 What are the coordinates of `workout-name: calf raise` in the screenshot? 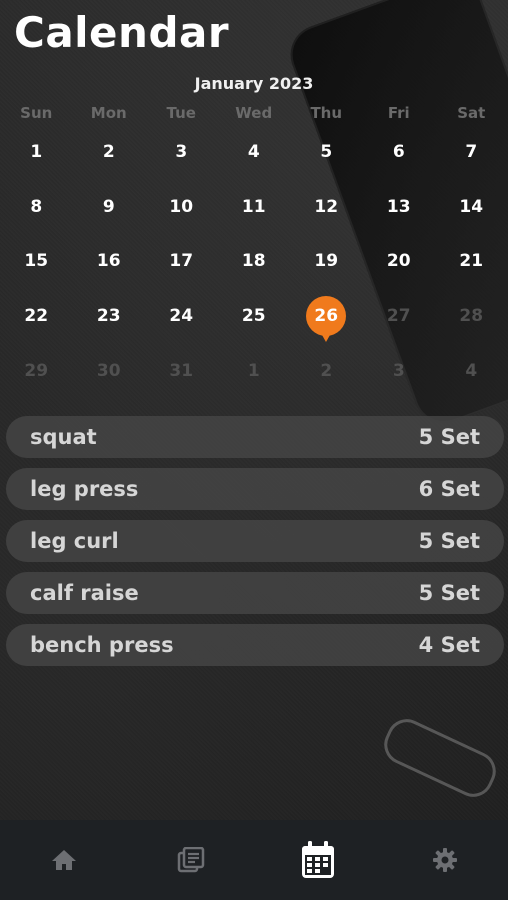 It's located at (84, 593).